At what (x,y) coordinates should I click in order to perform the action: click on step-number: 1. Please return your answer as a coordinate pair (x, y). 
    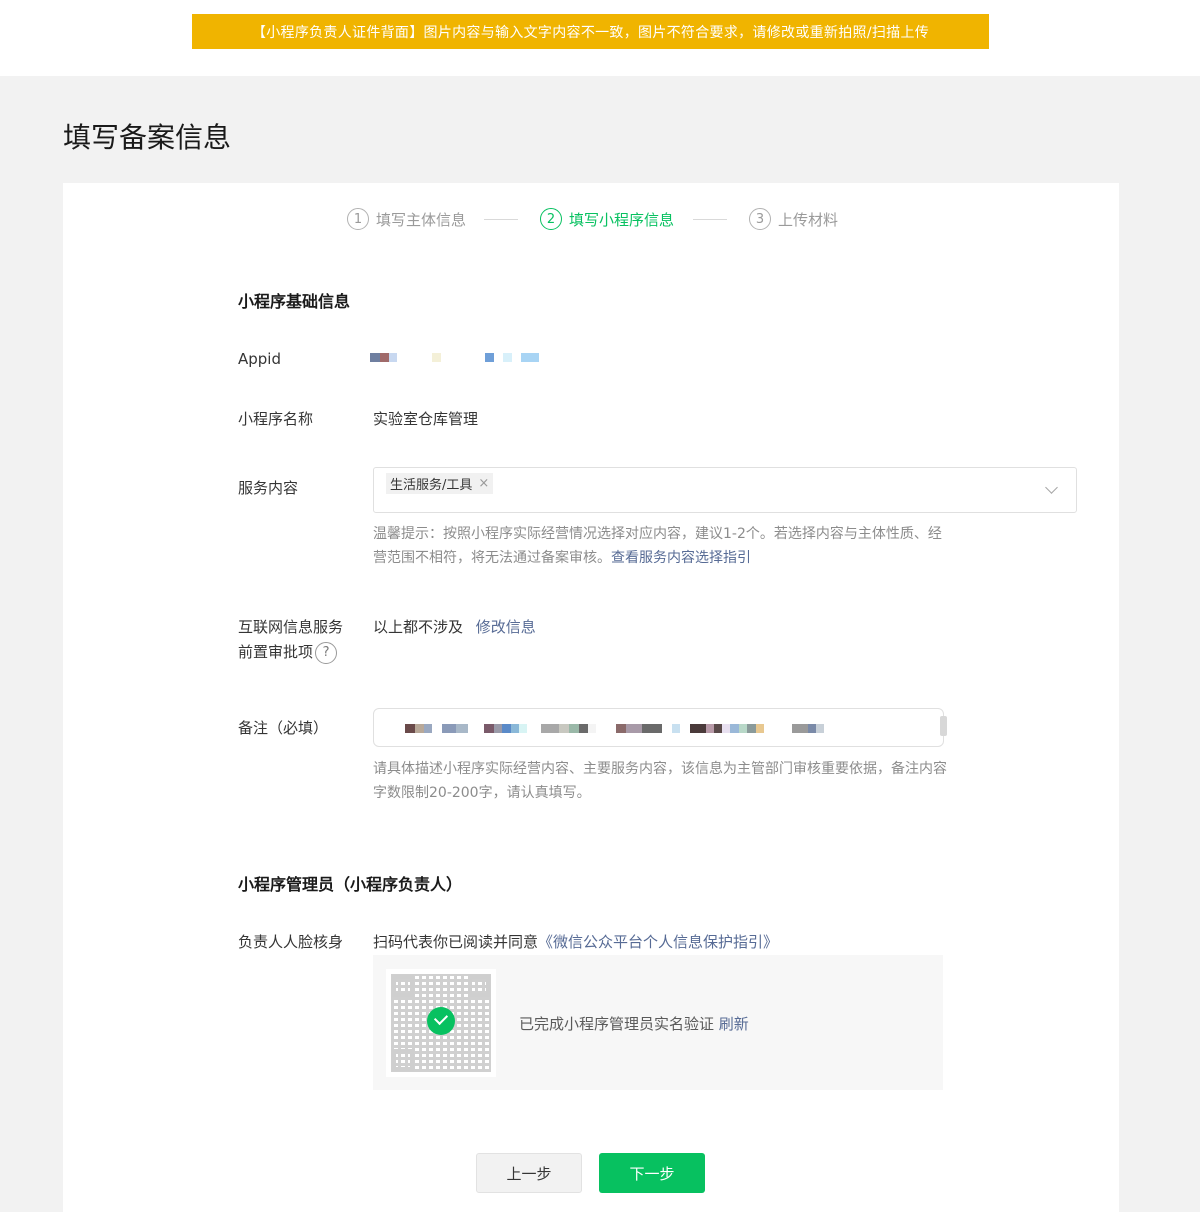
    Looking at the image, I should click on (358, 219).